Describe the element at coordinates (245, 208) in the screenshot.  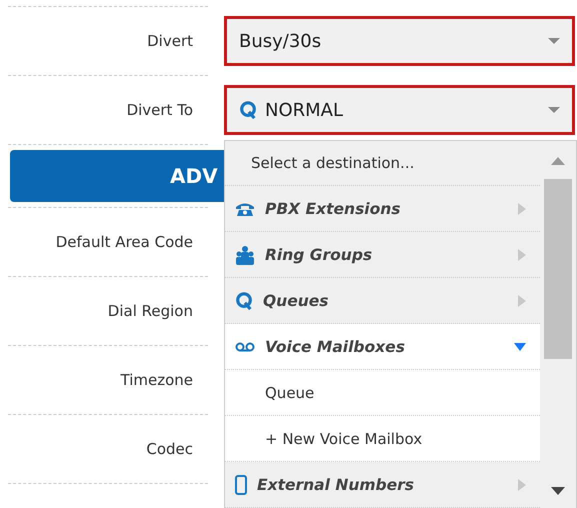
I see `phone-icon` at that location.